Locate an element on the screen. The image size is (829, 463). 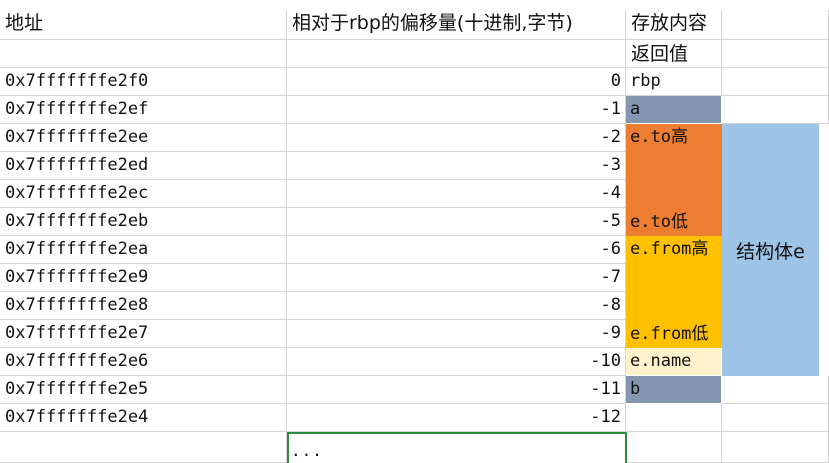
header-offset: 相对于rbp的偏移量(十进制,字节) is located at coordinates (456, 25).